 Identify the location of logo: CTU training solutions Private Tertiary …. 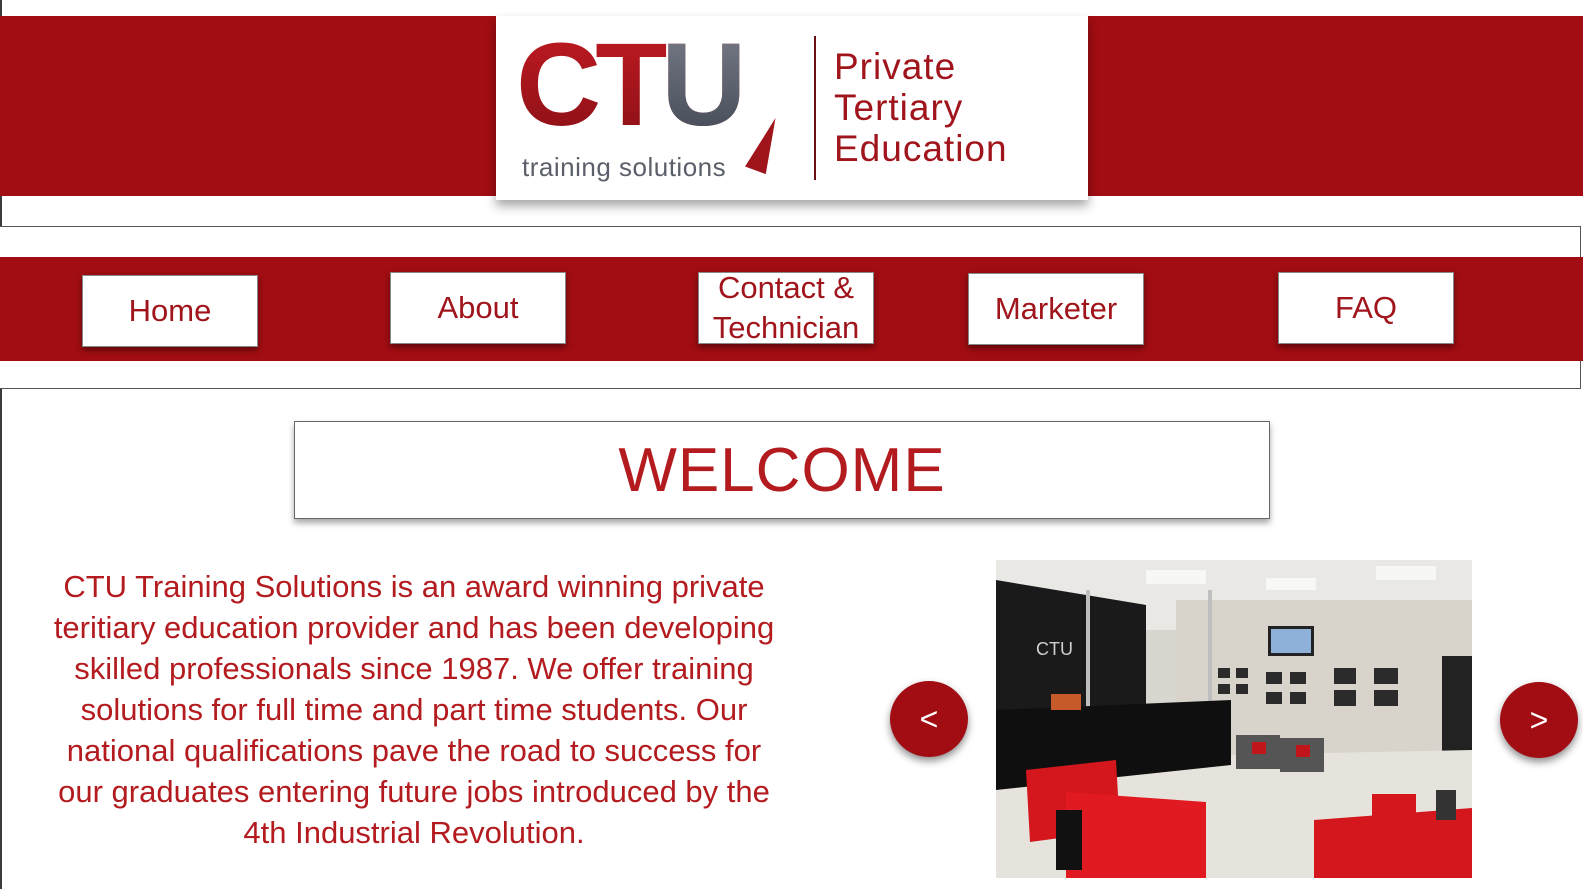
(792, 108).